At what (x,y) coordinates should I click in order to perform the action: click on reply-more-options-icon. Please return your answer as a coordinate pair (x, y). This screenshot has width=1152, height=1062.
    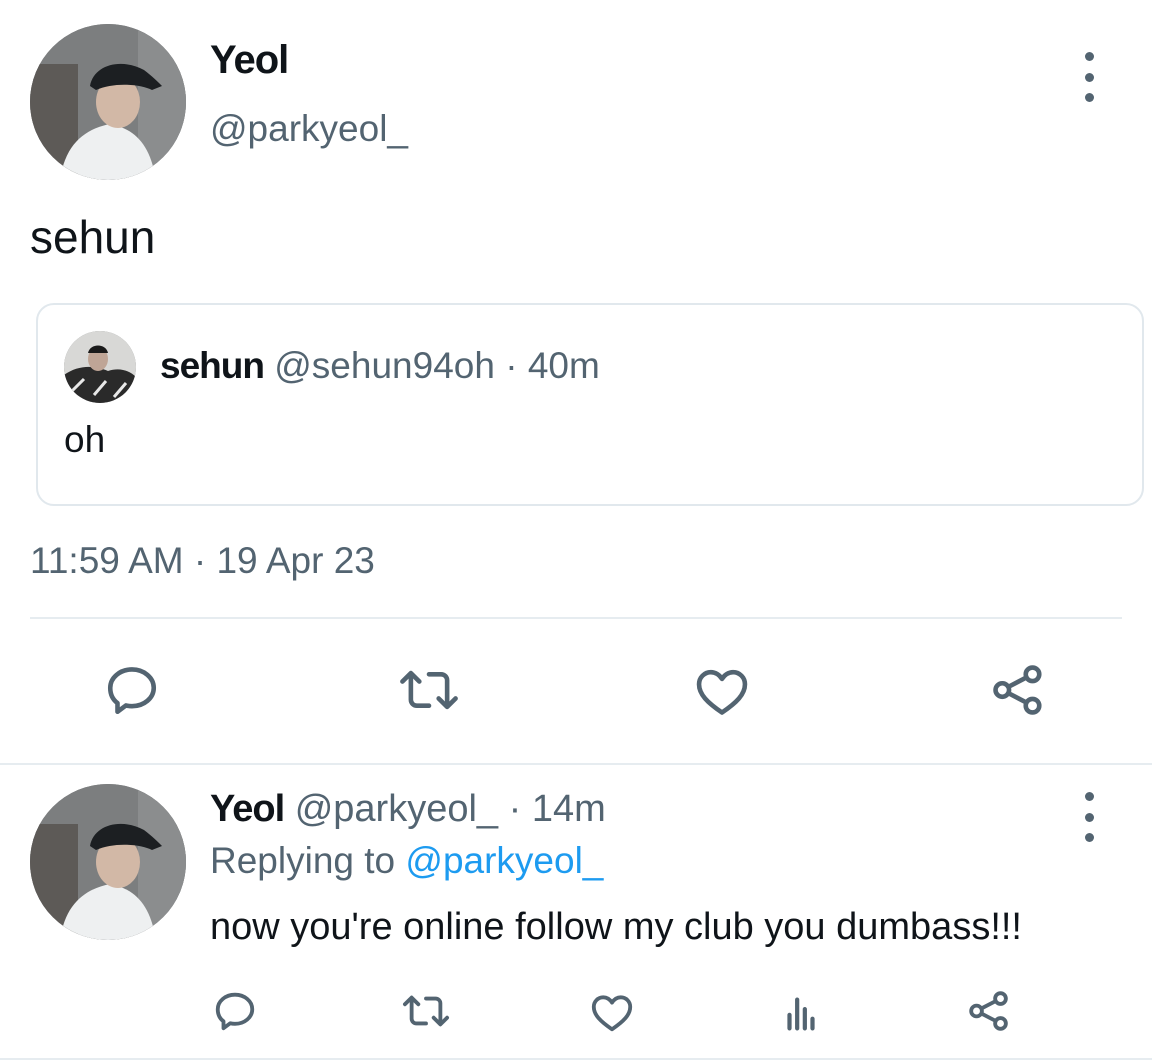
    Looking at the image, I should click on (1089, 817).